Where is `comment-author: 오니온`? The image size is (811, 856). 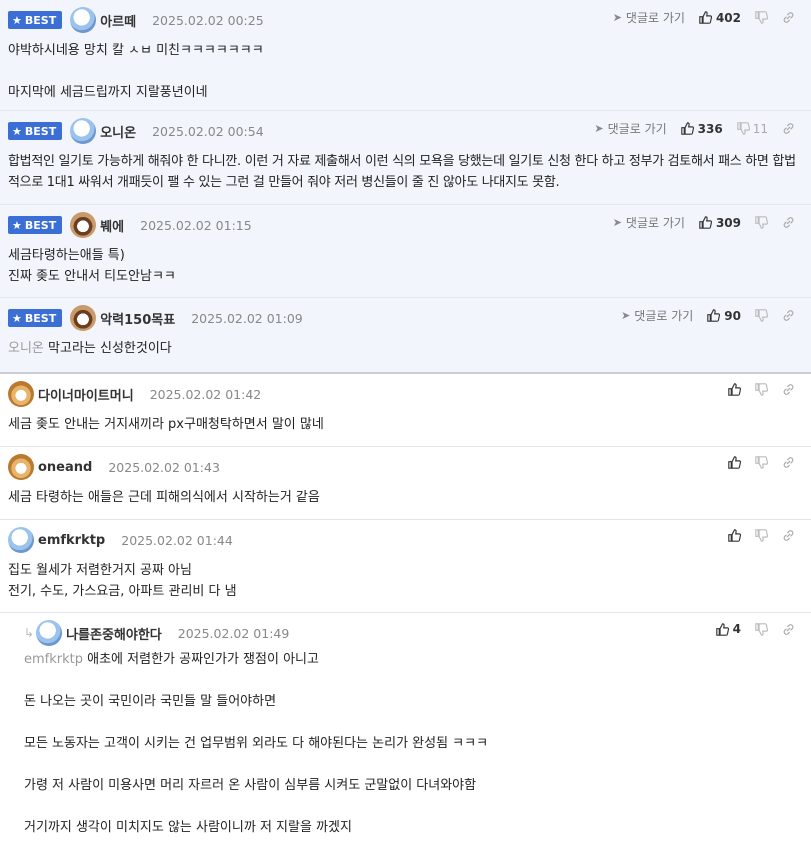
comment-author: 오니온 is located at coordinates (118, 131).